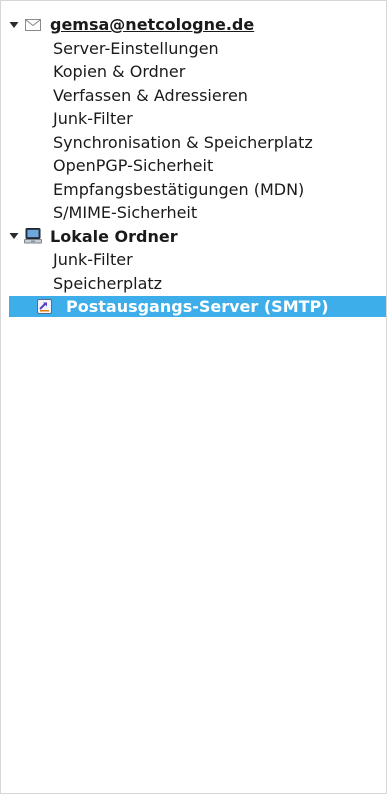  Describe the element at coordinates (44, 306) in the screenshot. I see `smtp-server-icon` at that location.